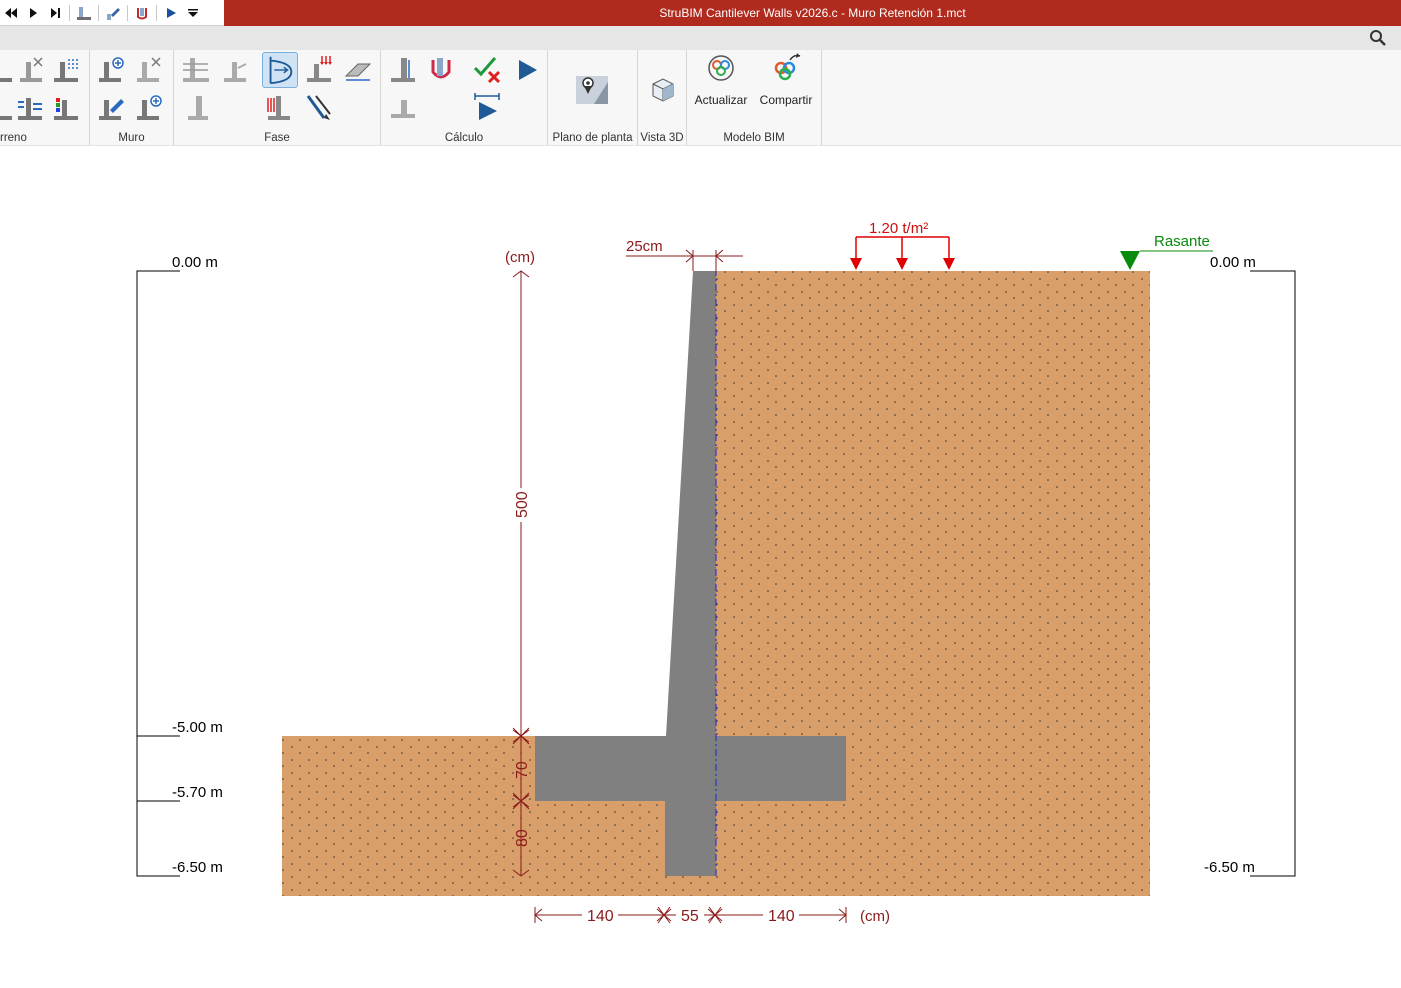  Describe the element at coordinates (721, 82) in the screenshot. I see `actualizar-button: Actualizar` at that location.